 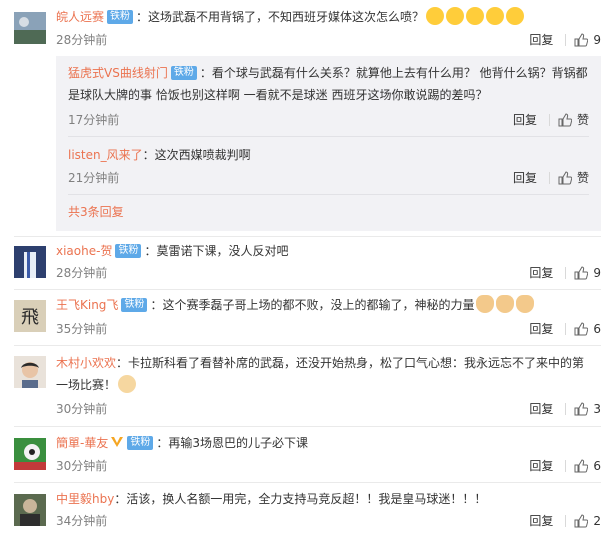 I want to click on comment-text: 簡單-華友 铁粉 ：再输3场恩巴的儿子必下课, so click(x=325, y=443).